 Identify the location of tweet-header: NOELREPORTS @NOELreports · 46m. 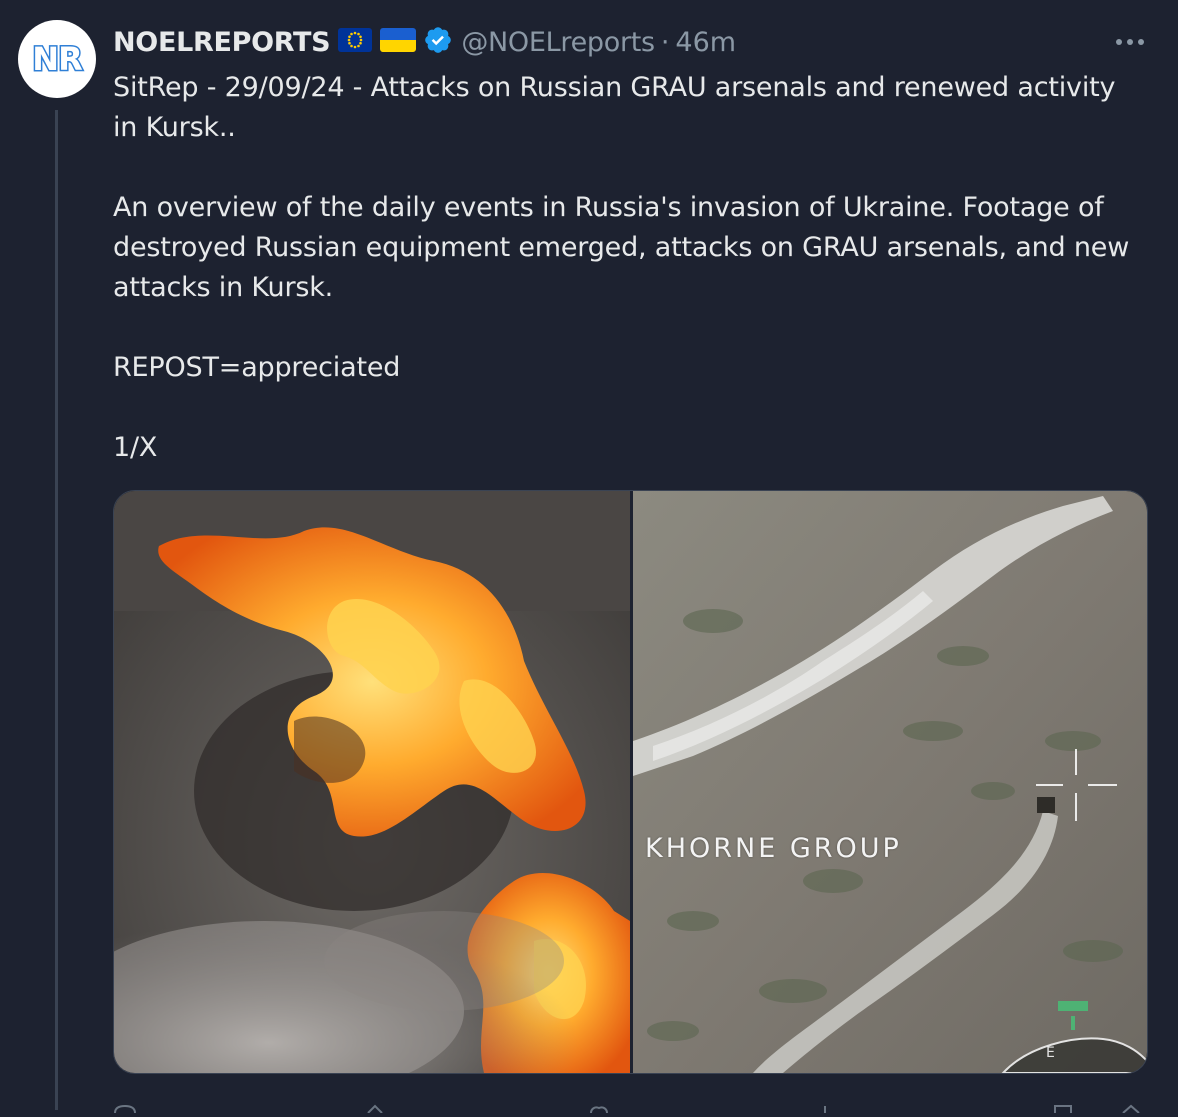
(424, 42).